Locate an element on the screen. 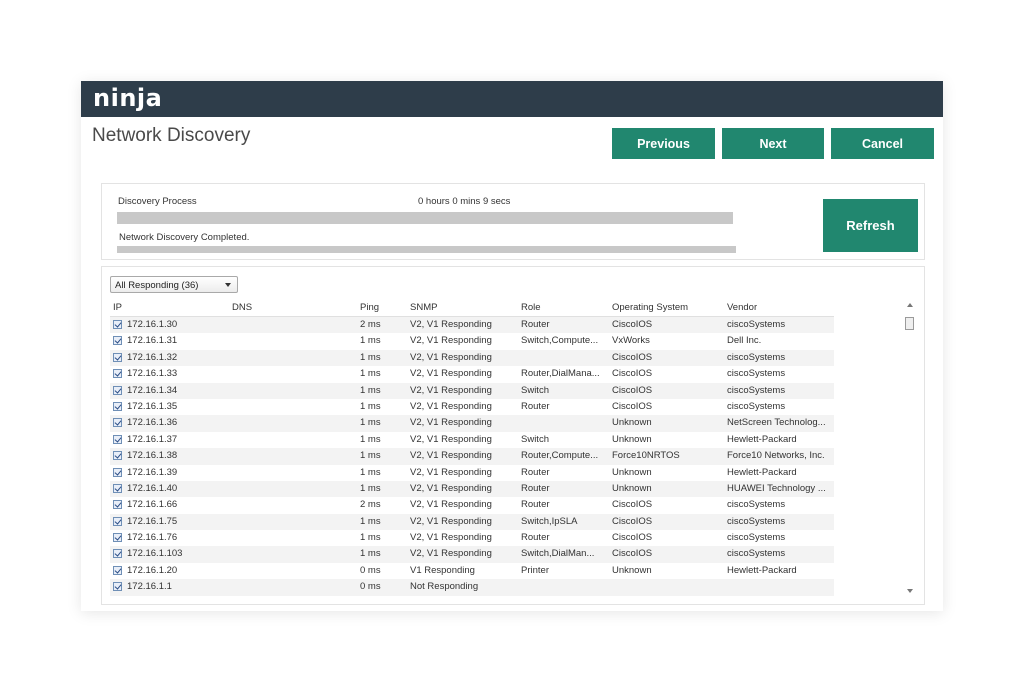 This screenshot has width=1024, height=693. scroll-down-icon is located at coordinates (910, 591).